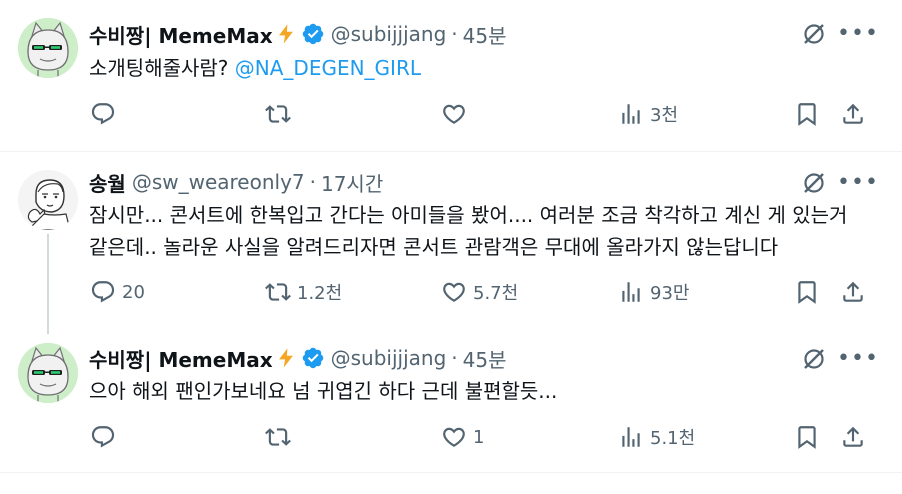  What do you see at coordinates (479, 437) in the screenshot?
I see `like-count: 1` at bounding box center [479, 437].